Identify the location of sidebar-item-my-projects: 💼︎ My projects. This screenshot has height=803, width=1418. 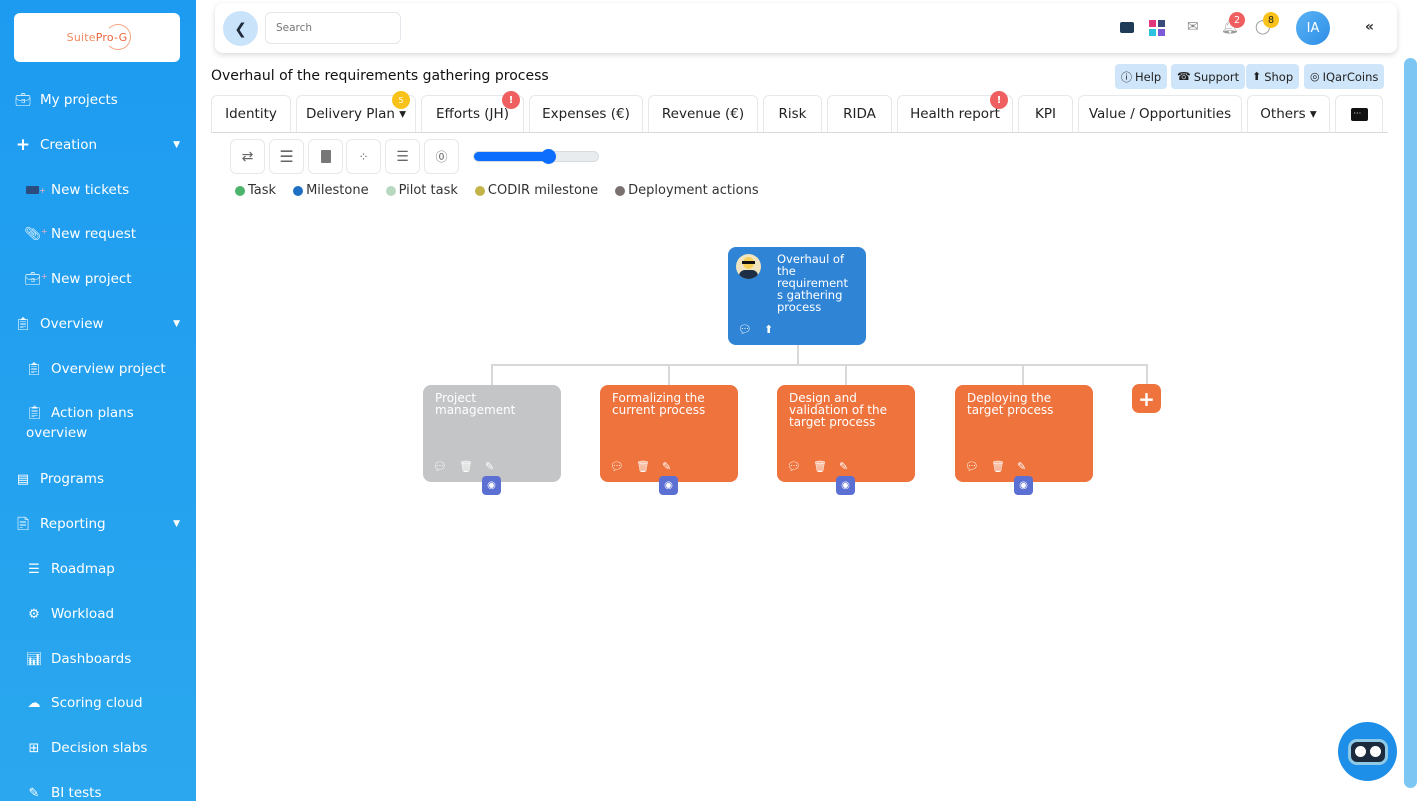
(98, 100).